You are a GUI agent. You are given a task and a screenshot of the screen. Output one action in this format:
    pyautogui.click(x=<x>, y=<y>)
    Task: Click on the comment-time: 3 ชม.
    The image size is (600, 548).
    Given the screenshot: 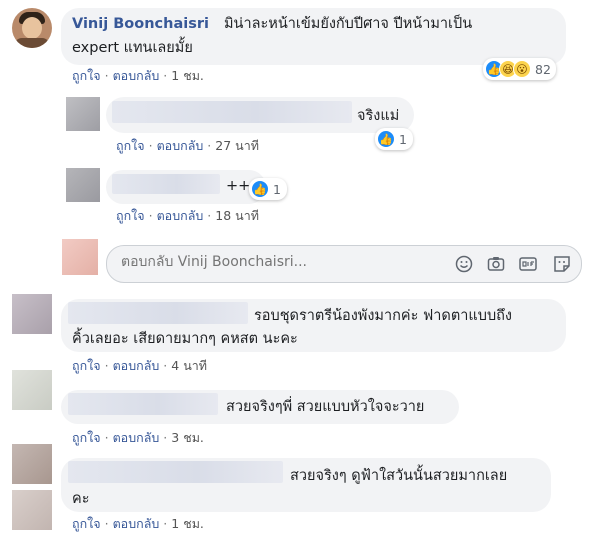 What is the action you would take?
    pyautogui.click(x=187, y=437)
    